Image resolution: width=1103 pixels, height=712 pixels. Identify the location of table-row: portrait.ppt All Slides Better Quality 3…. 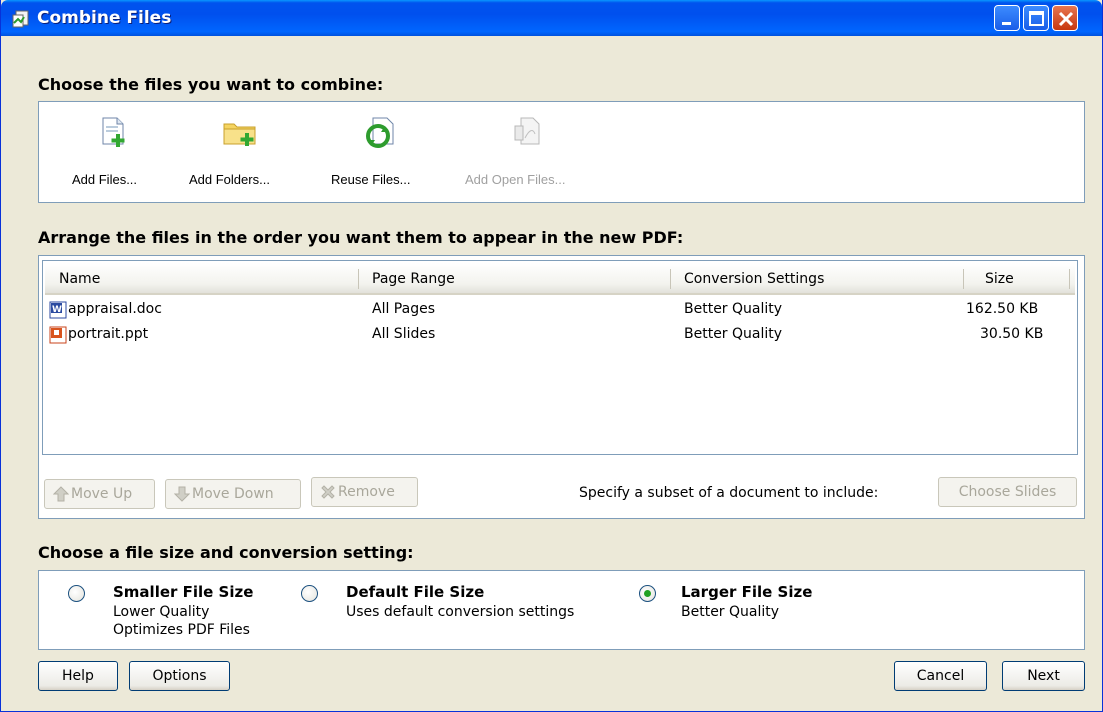
(560, 335).